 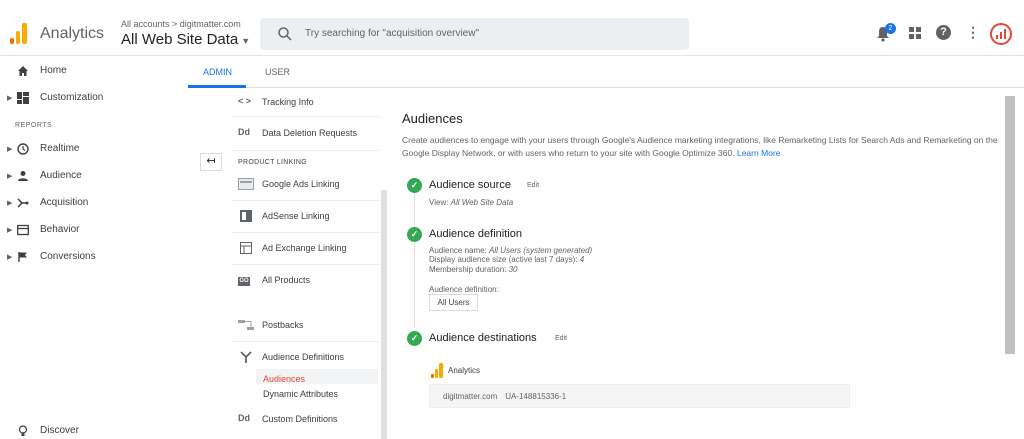 I want to click on nav-behavior: ▶ Behavior, so click(x=94, y=231).